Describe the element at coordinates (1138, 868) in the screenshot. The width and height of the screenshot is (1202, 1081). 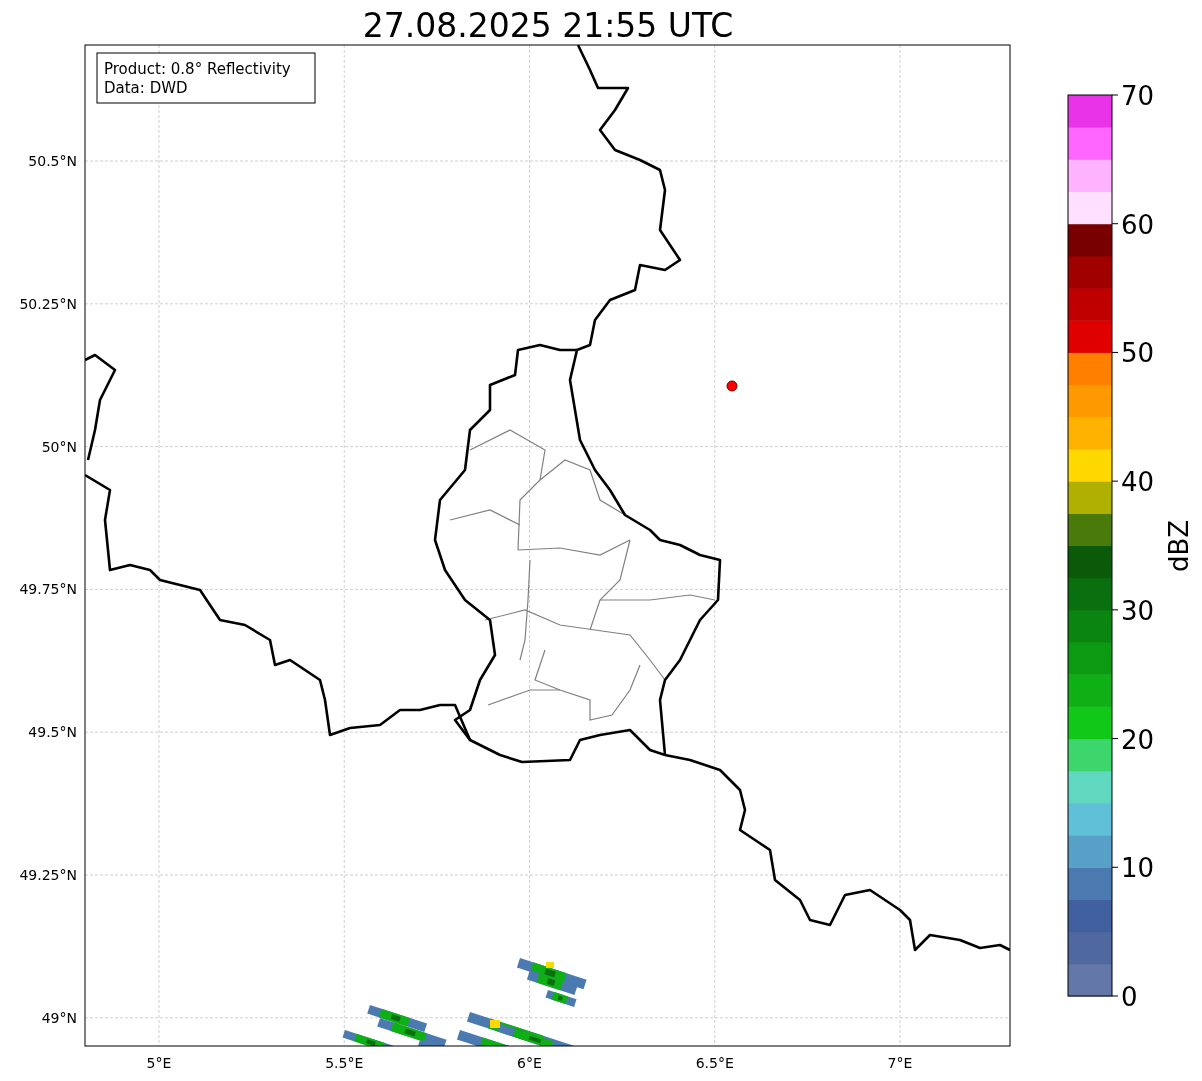
I see `colorbar-tick-label: 10` at that location.